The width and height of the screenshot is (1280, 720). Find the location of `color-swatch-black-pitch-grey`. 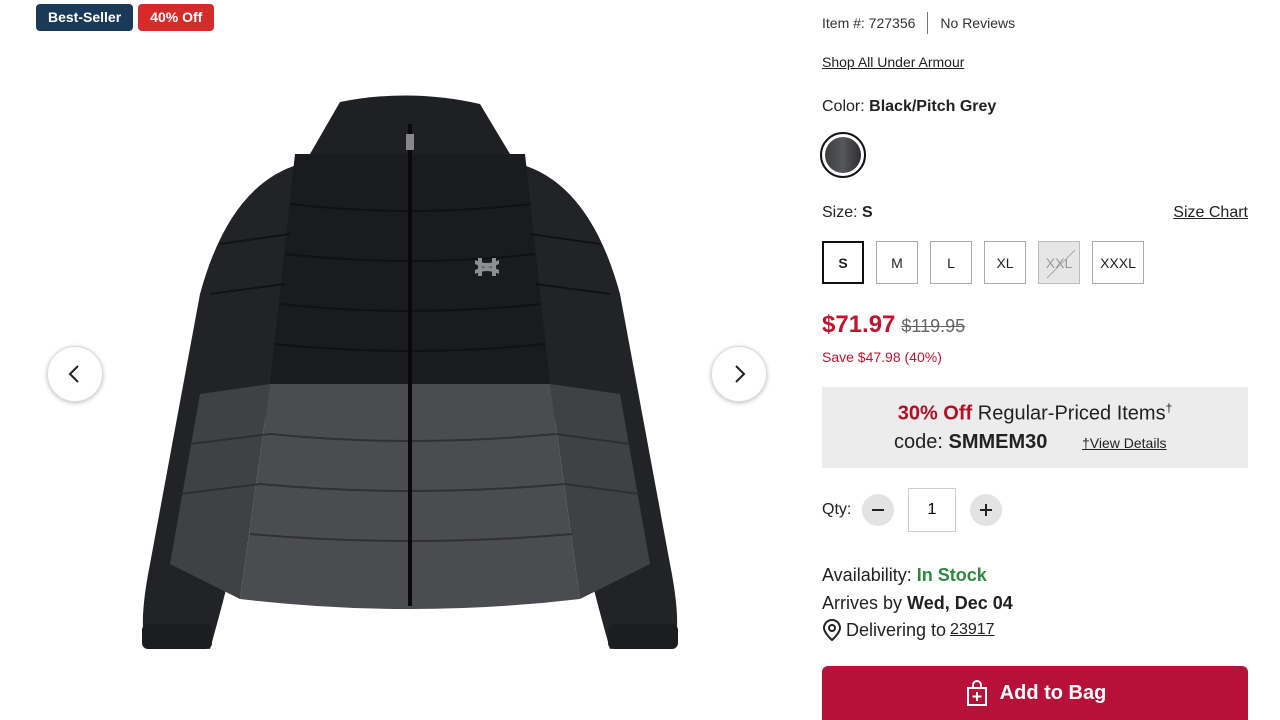

color-swatch-black-pitch-grey is located at coordinates (843, 155).